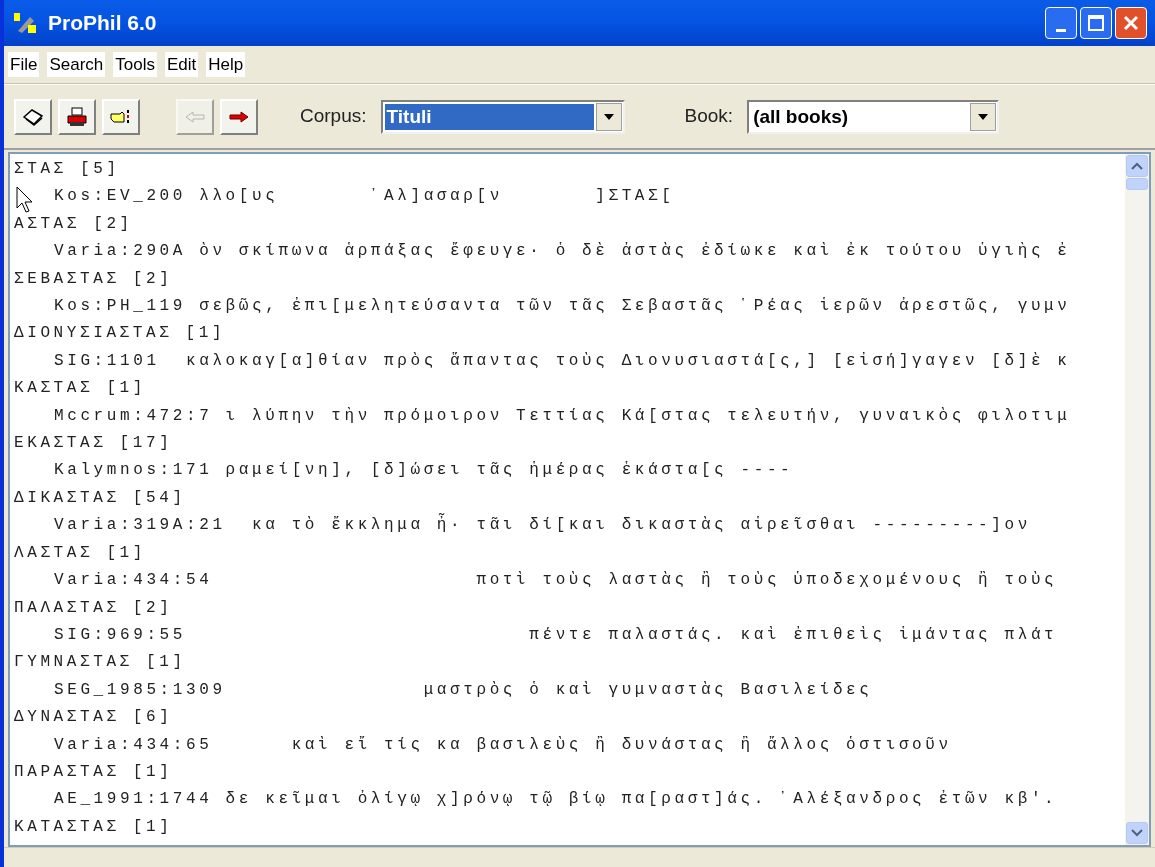 Image resolution: width=1155 pixels, height=867 pixels. Describe the element at coordinates (344, 197) in the screenshot. I see `citation-line: Kos:EV_200 λλο[υς ᾿Αλ]ασαρ[ν ]ΣΤΑΣ[` at that location.